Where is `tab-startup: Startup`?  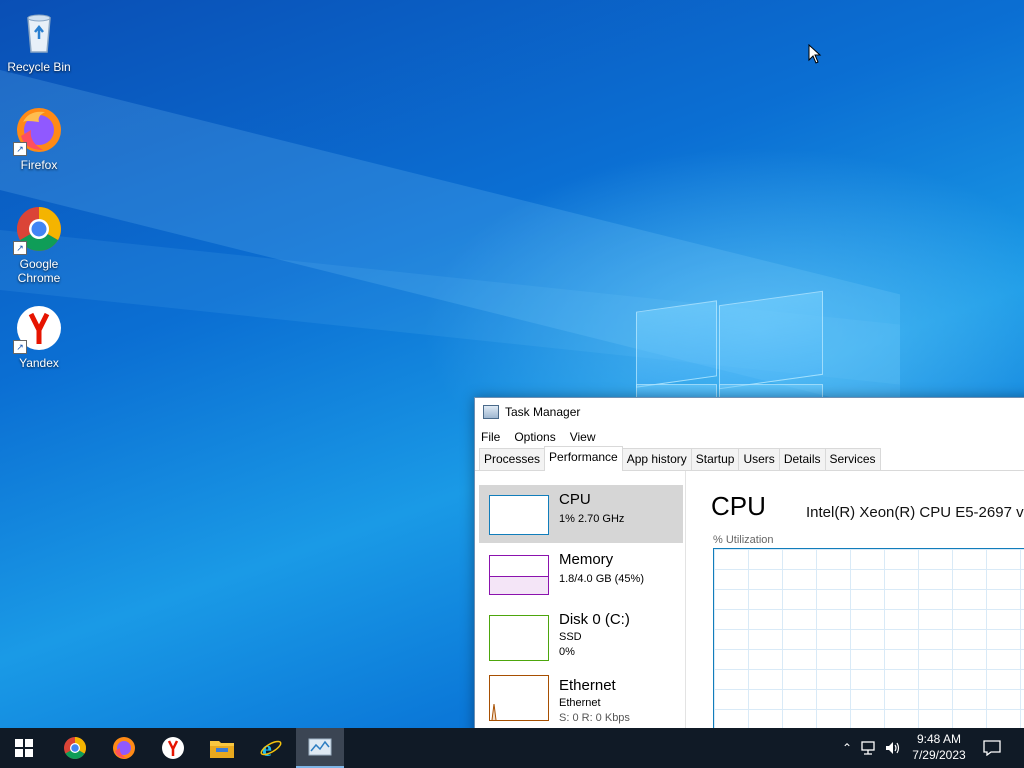 tab-startup: Startup is located at coordinates (715, 459).